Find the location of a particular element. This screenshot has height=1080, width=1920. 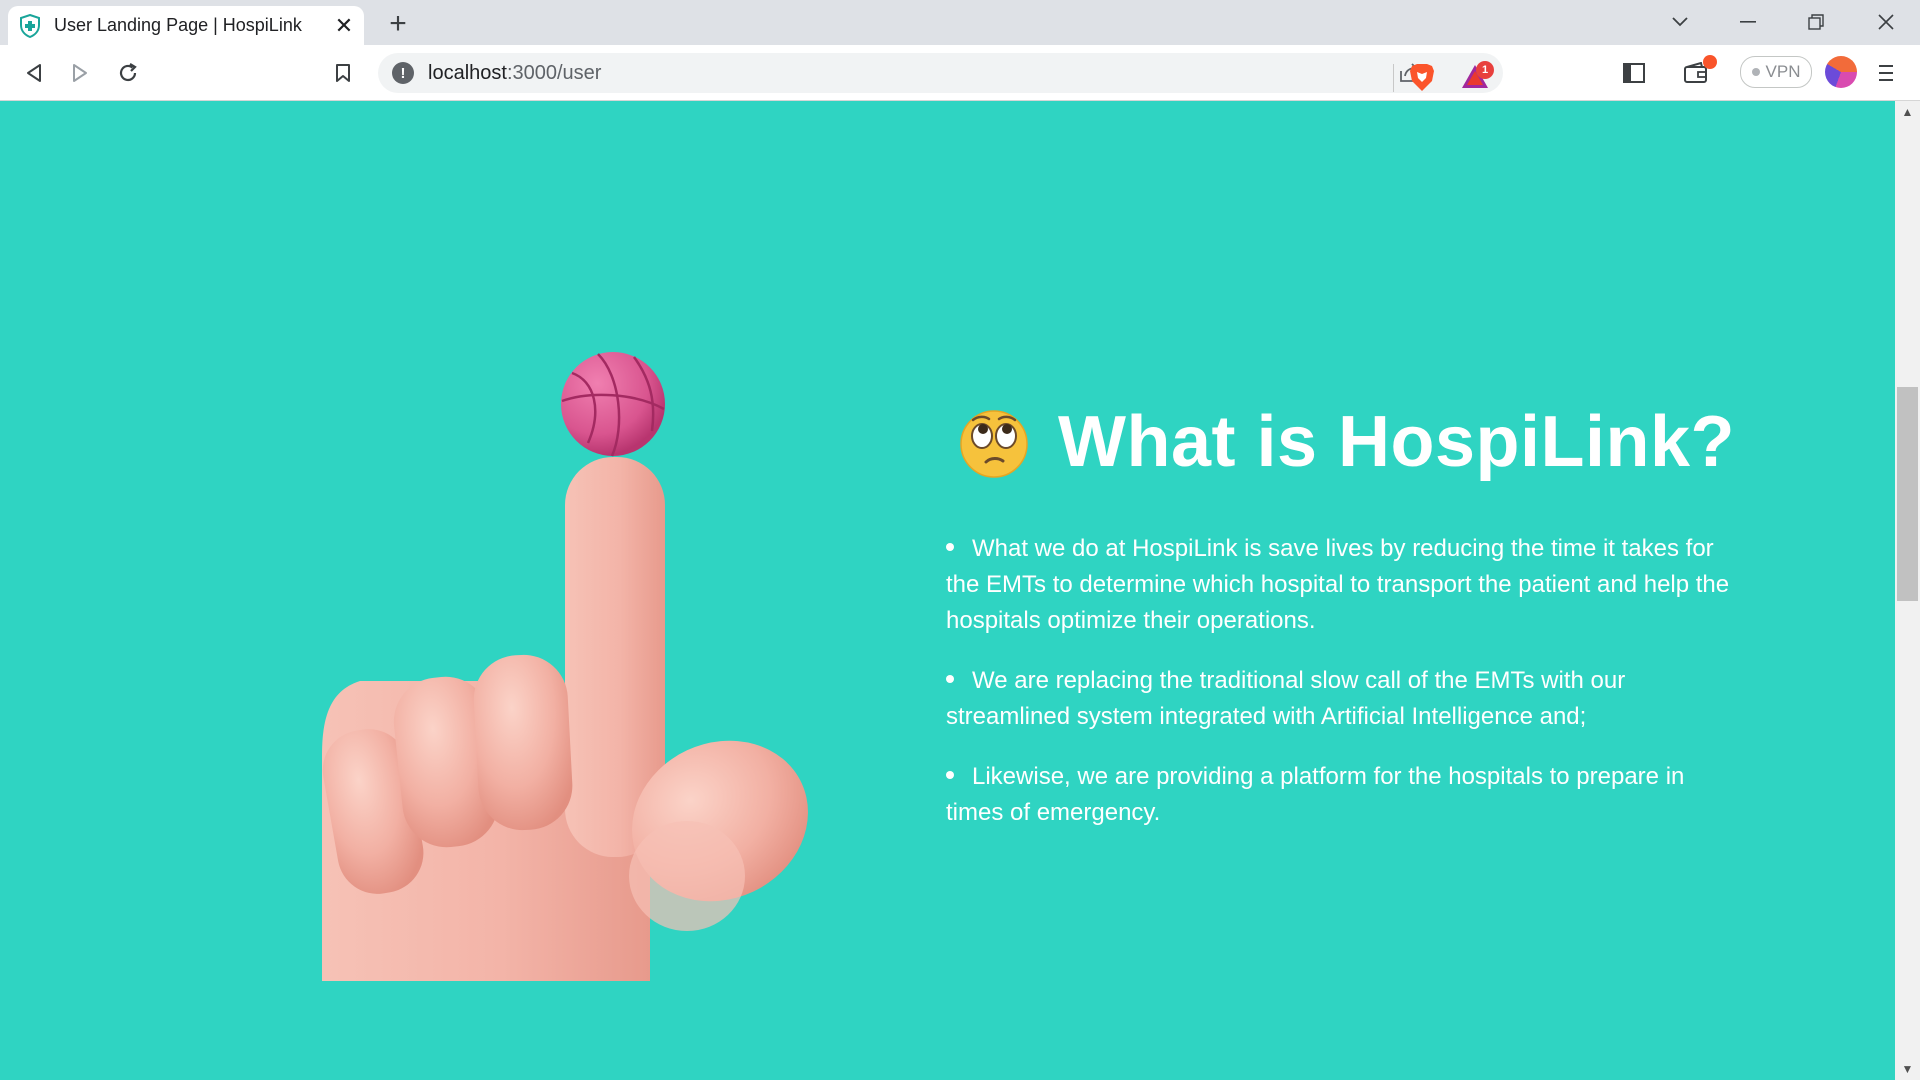

back-icon is located at coordinates (34, 73).